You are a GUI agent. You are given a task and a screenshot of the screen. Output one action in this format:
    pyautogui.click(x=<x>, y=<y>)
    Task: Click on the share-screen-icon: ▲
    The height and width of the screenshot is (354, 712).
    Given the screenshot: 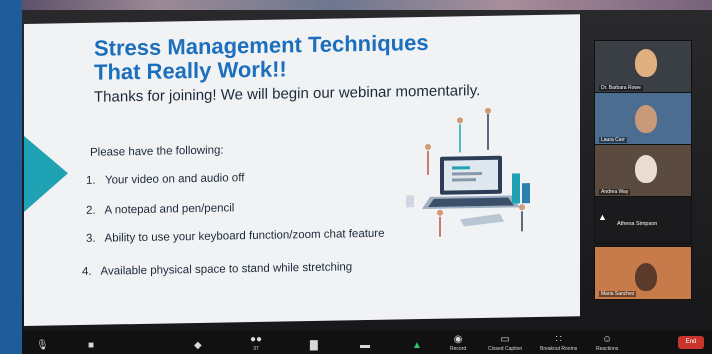 What is the action you would take?
    pyautogui.click(x=417, y=345)
    